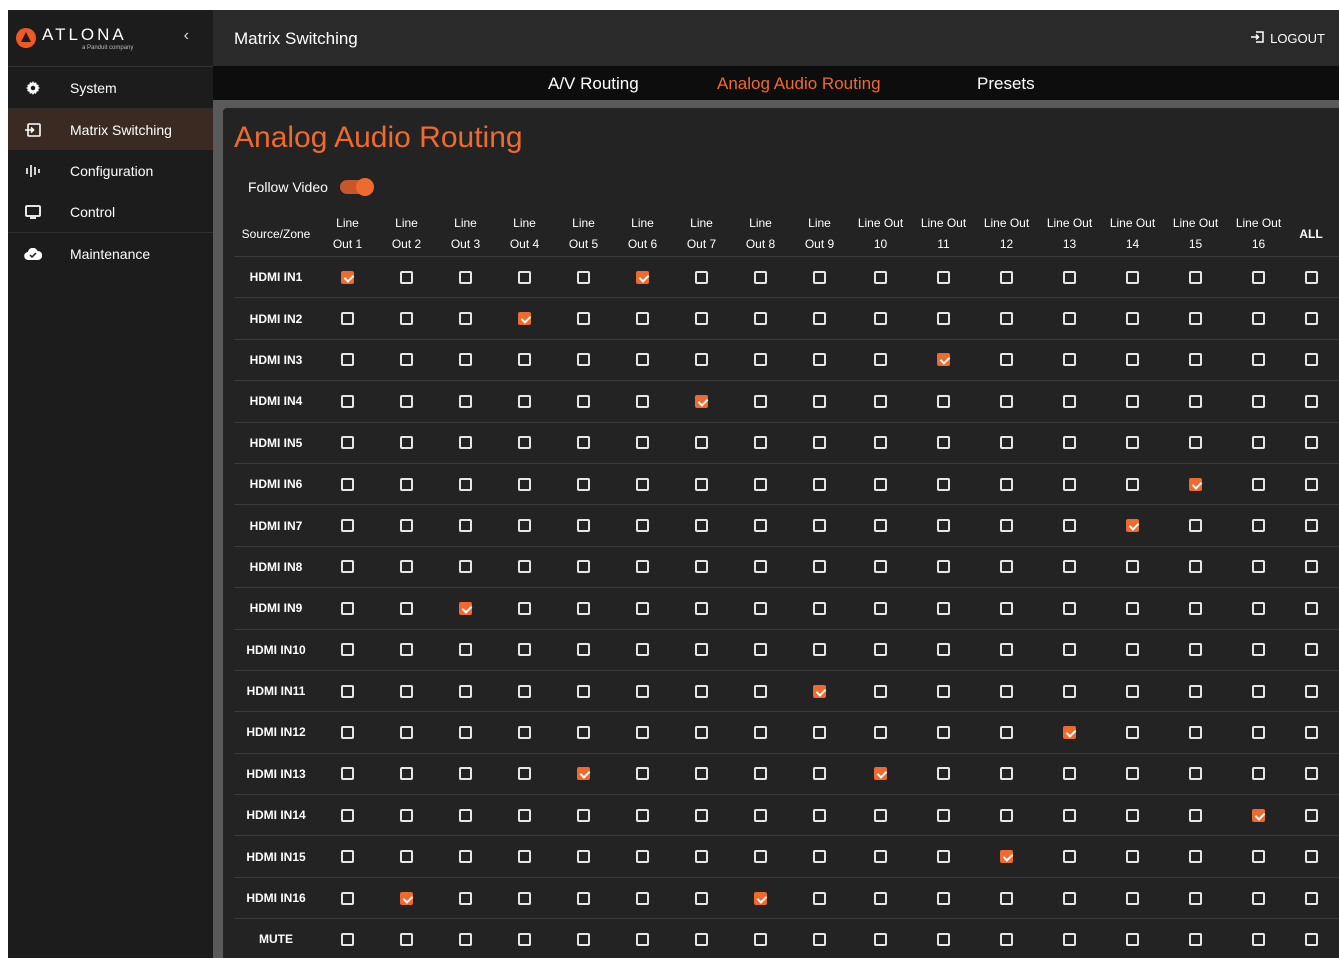 This screenshot has width=1339, height=958. What do you see at coordinates (110, 170) in the screenshot?
I see `sidebar-item-configuration: Configuration` at bounding box center [110, 170].